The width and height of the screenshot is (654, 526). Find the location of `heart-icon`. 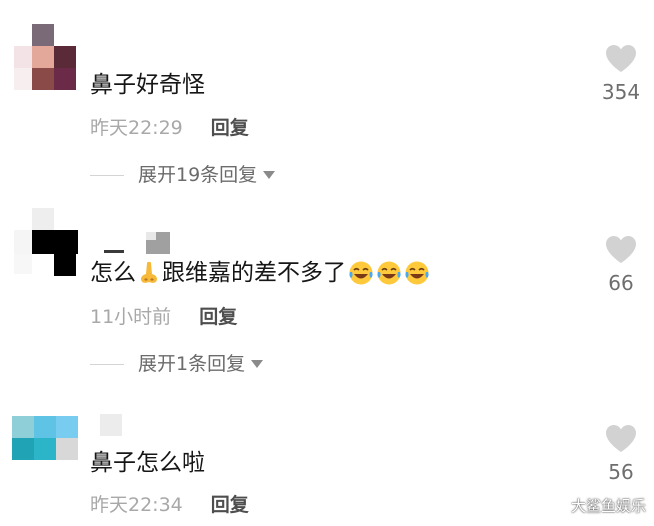

heart-icon is located at coordinates (621, 438).